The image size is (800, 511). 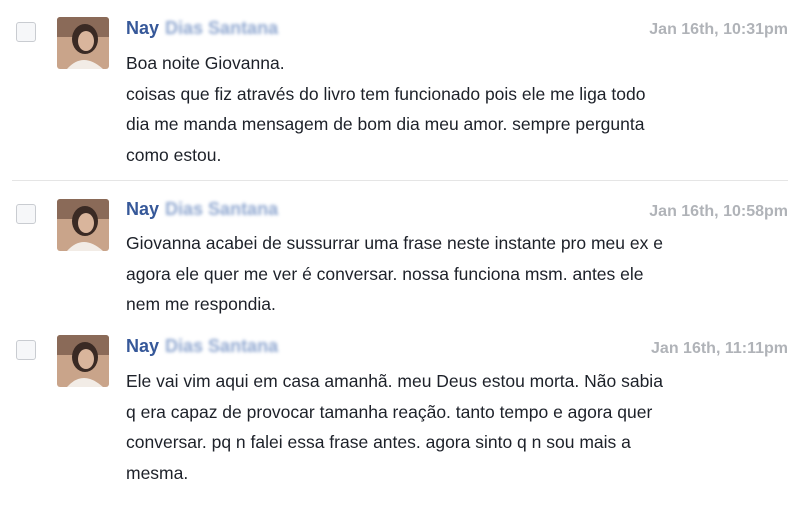 I want to click on message-line: Boa noite Giovanna., so click(x=205, y=63).